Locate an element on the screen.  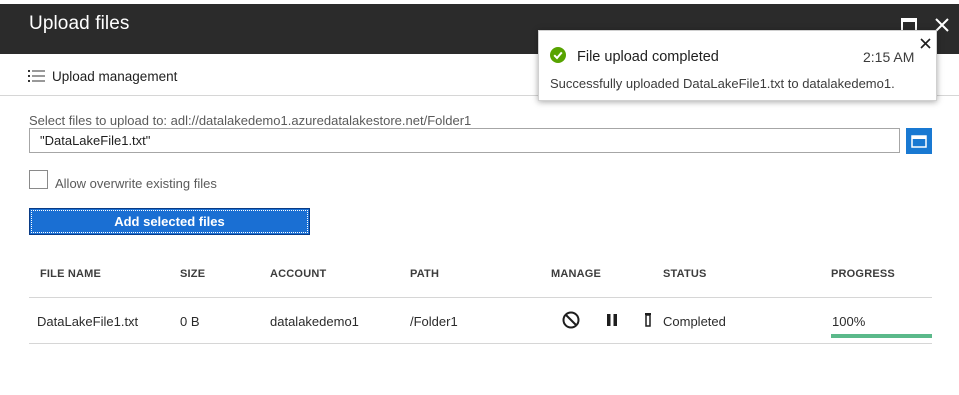
notification-time: 2:15 AM is located at coordinates (889, 57).